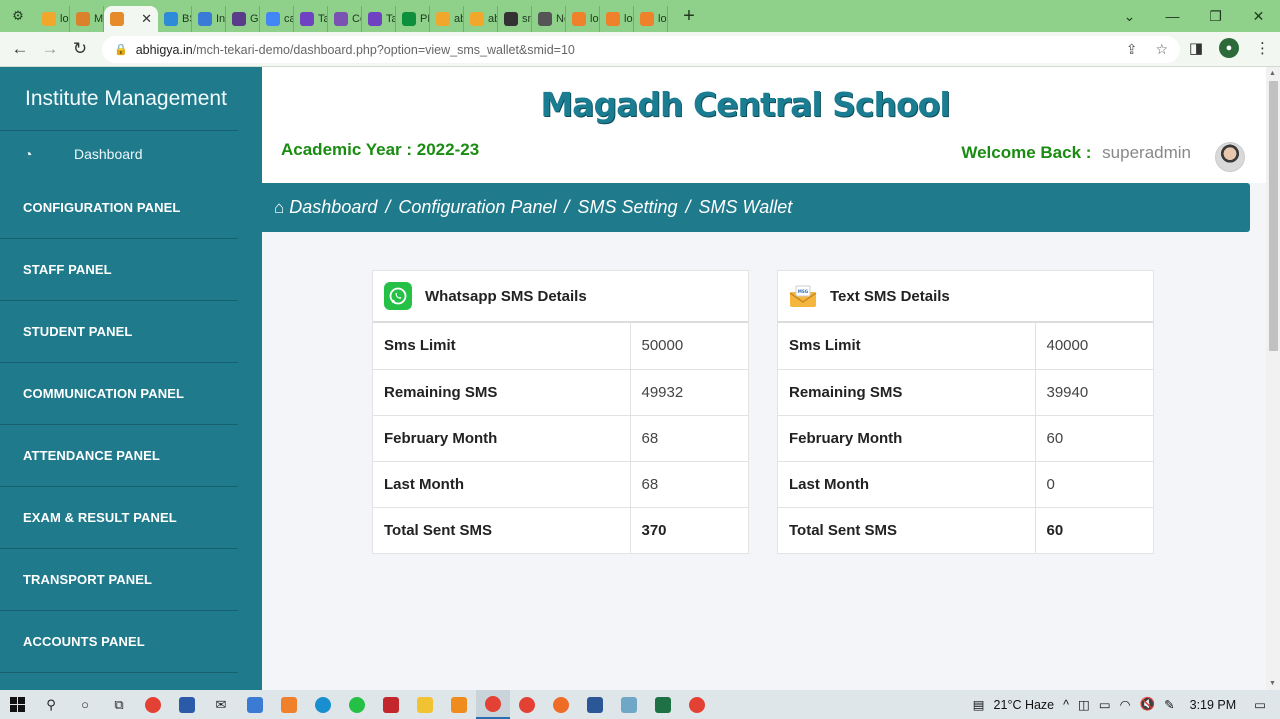  Describe the element at coordinates (20, 49) in the screenshot. I see `back-button: ←` at that location.